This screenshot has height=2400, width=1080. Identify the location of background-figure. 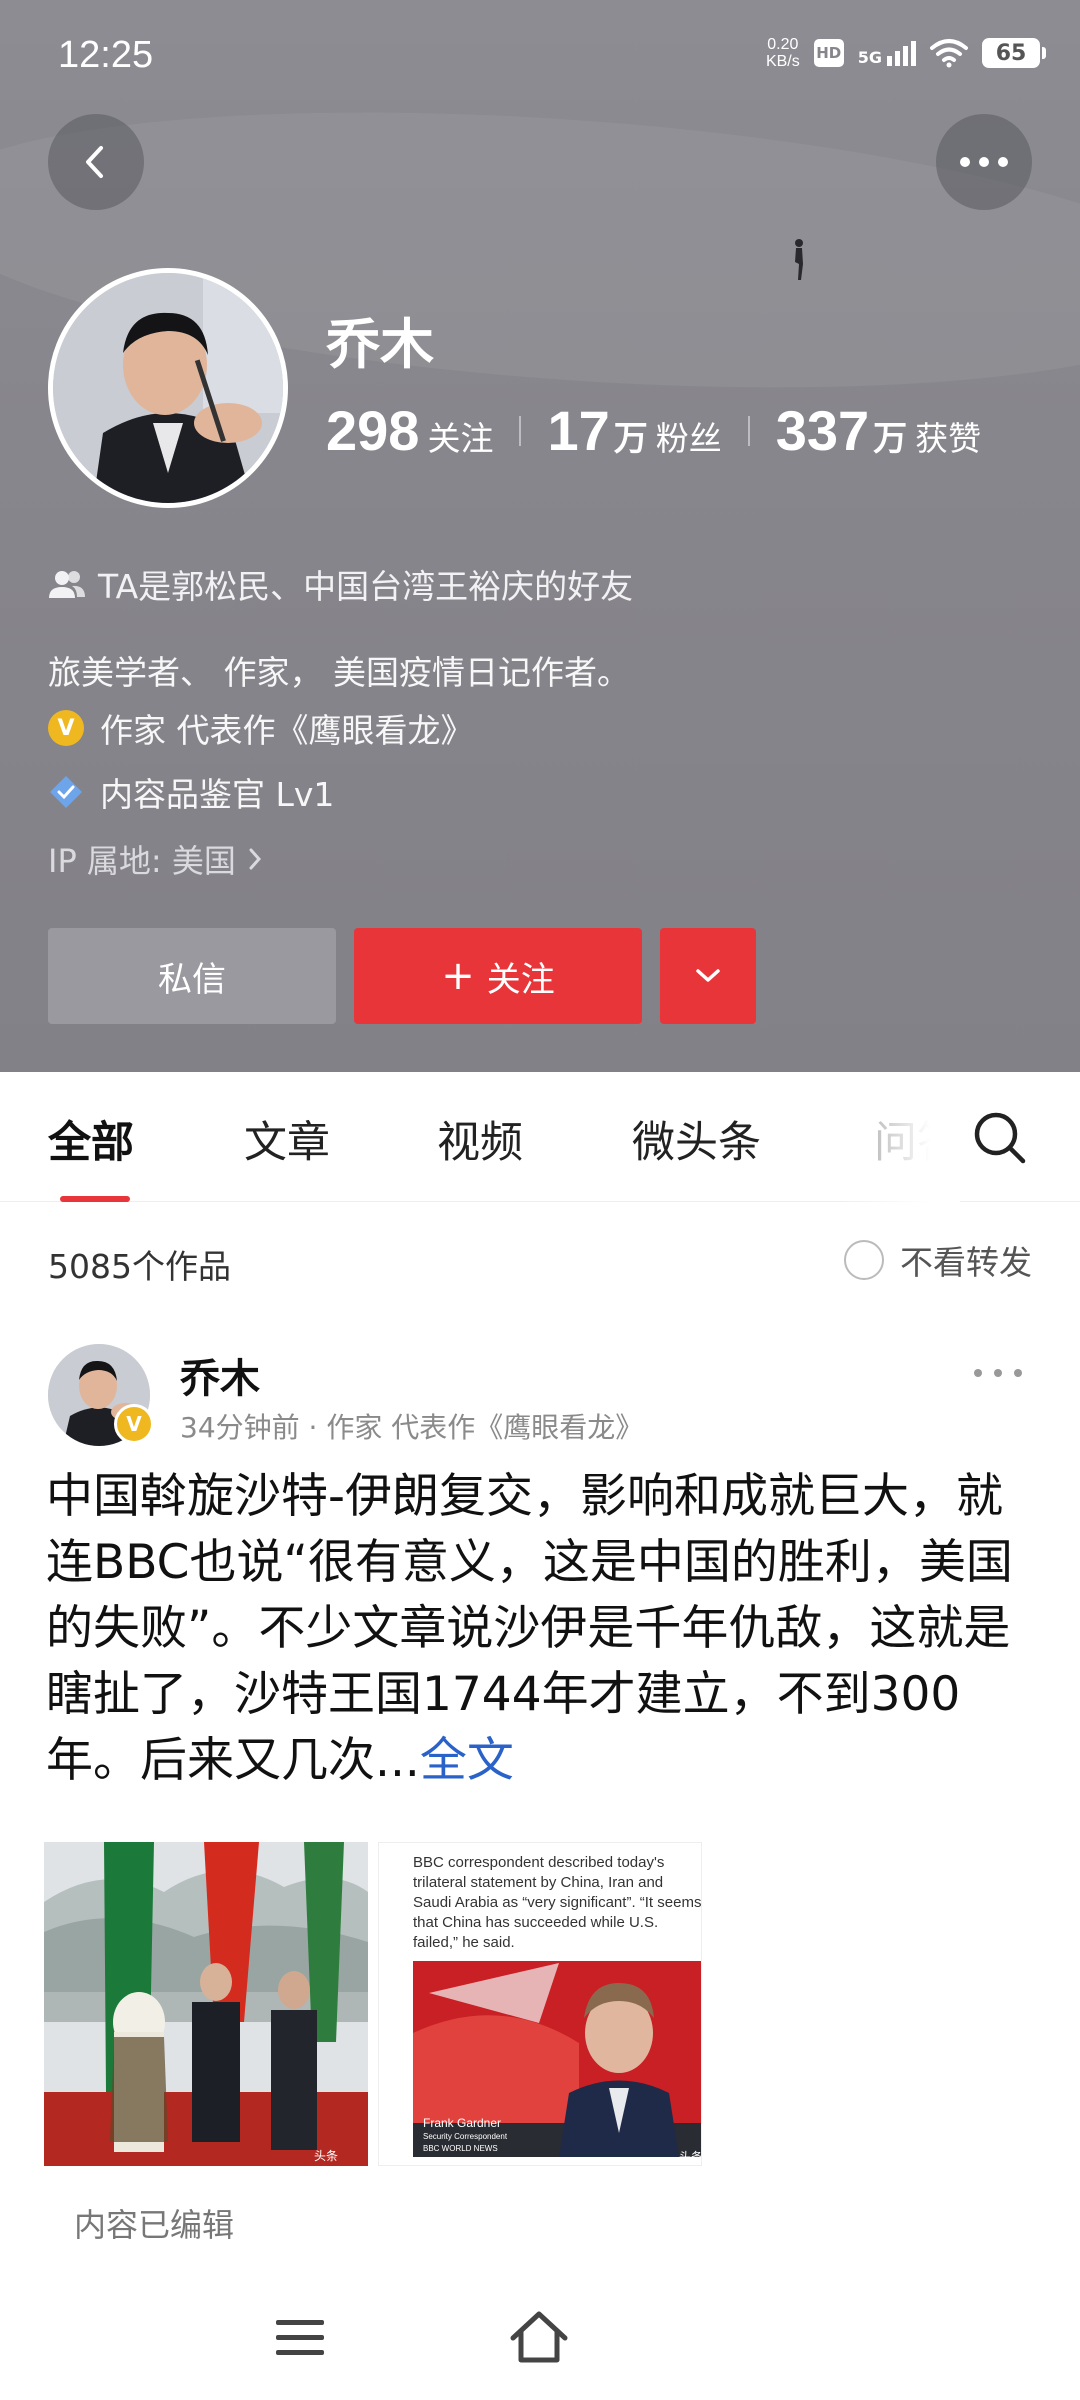
(799, 259).